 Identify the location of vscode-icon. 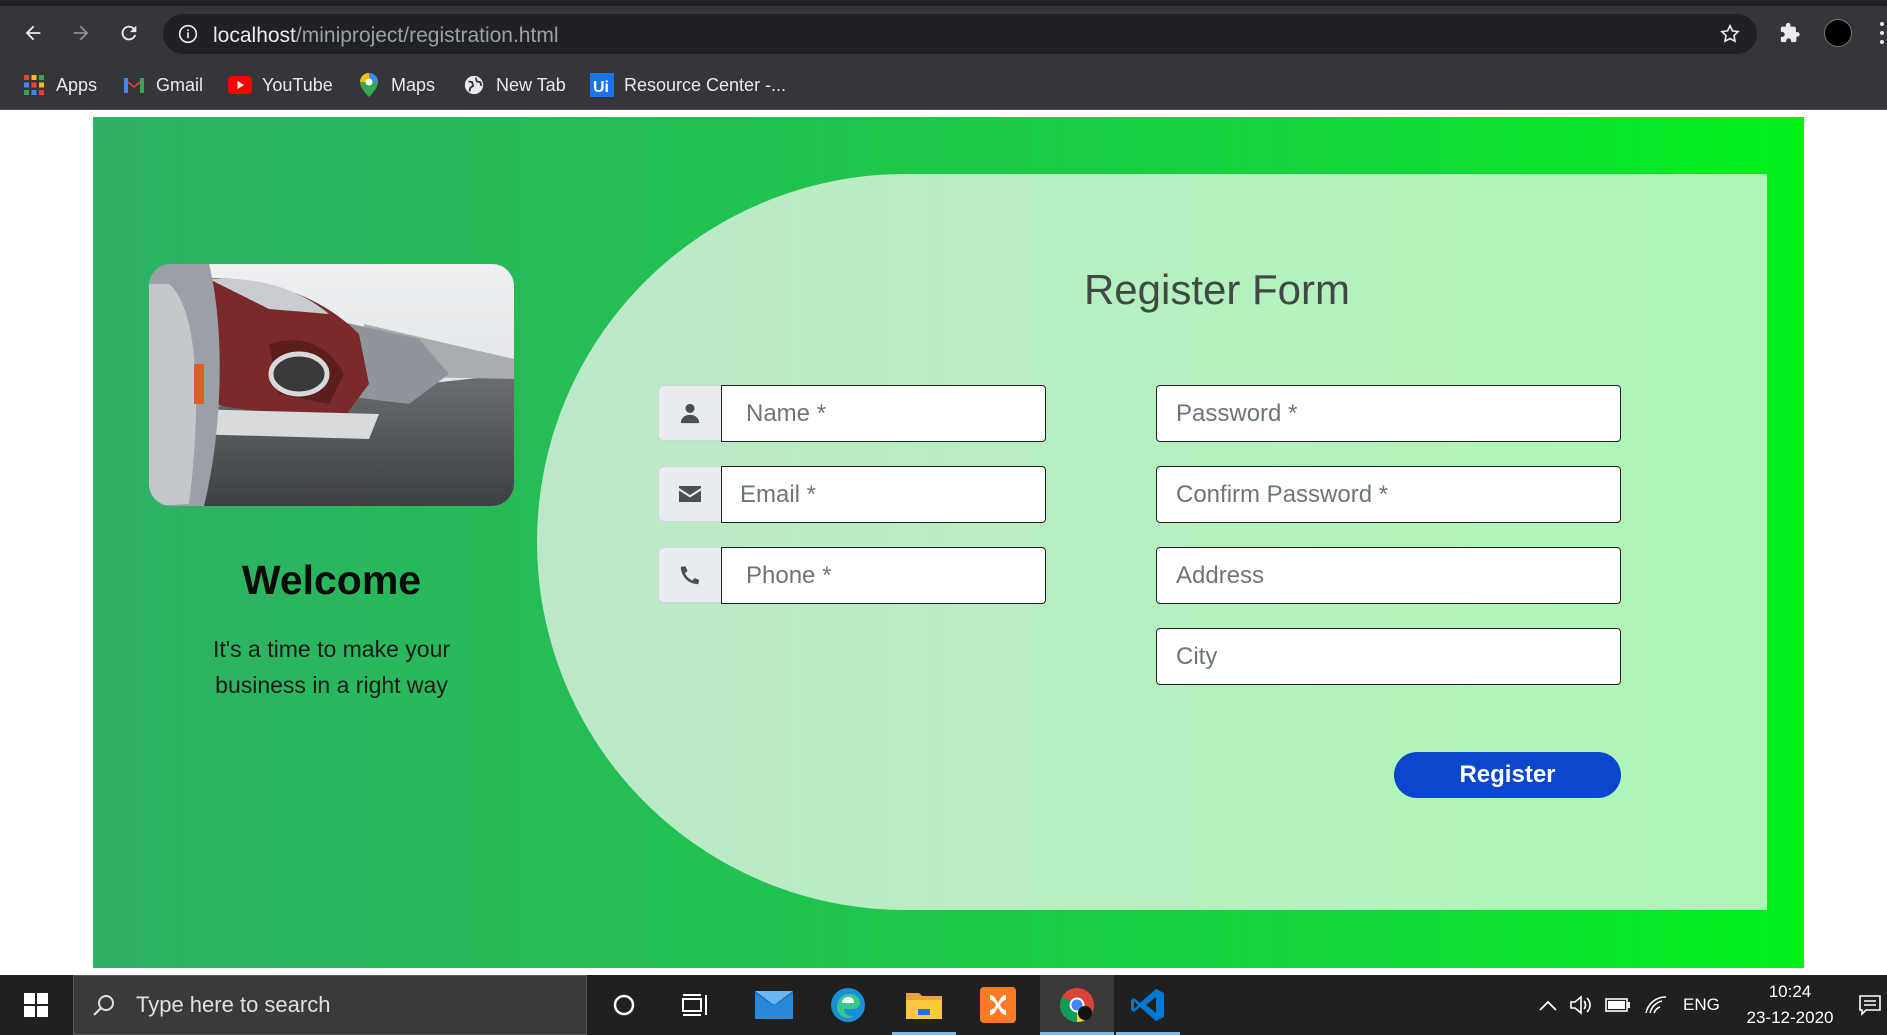
(1147, 1005).